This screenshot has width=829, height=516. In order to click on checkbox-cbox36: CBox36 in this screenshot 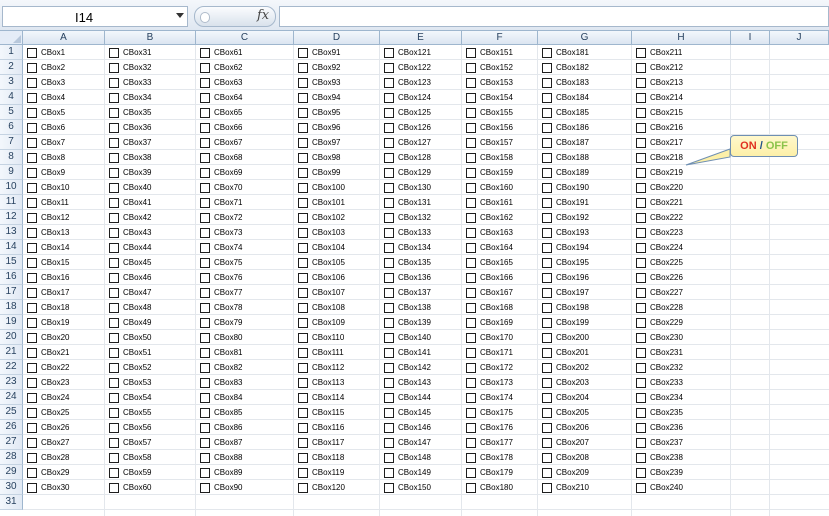, I will do `click(130, 128)`.